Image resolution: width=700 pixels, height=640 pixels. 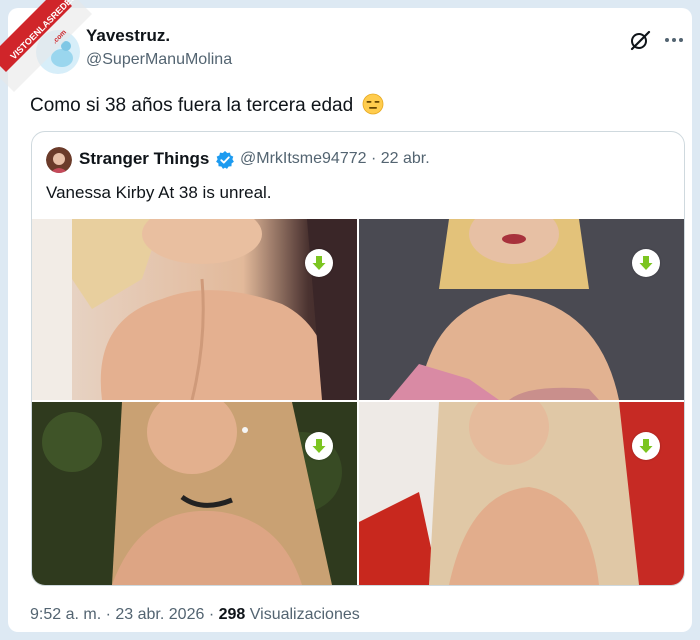 I want to click on verified-badge-icon, so click(x=225, y=160).